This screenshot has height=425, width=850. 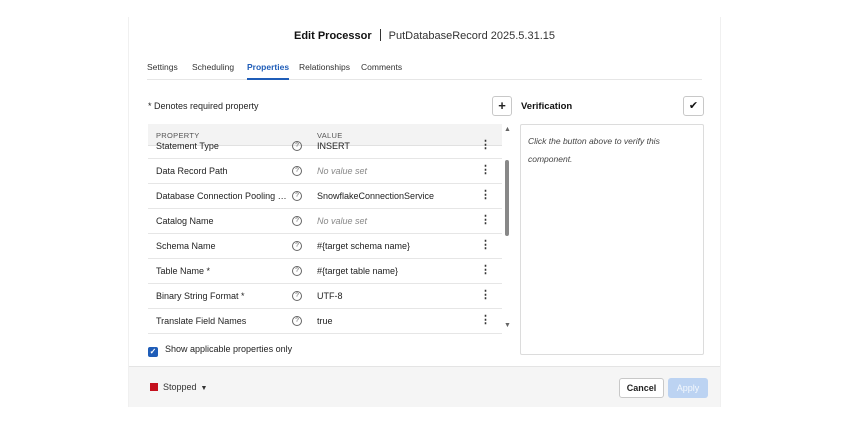 I want to click on checkmark-icon: ✔, so click(x=693, y=106).